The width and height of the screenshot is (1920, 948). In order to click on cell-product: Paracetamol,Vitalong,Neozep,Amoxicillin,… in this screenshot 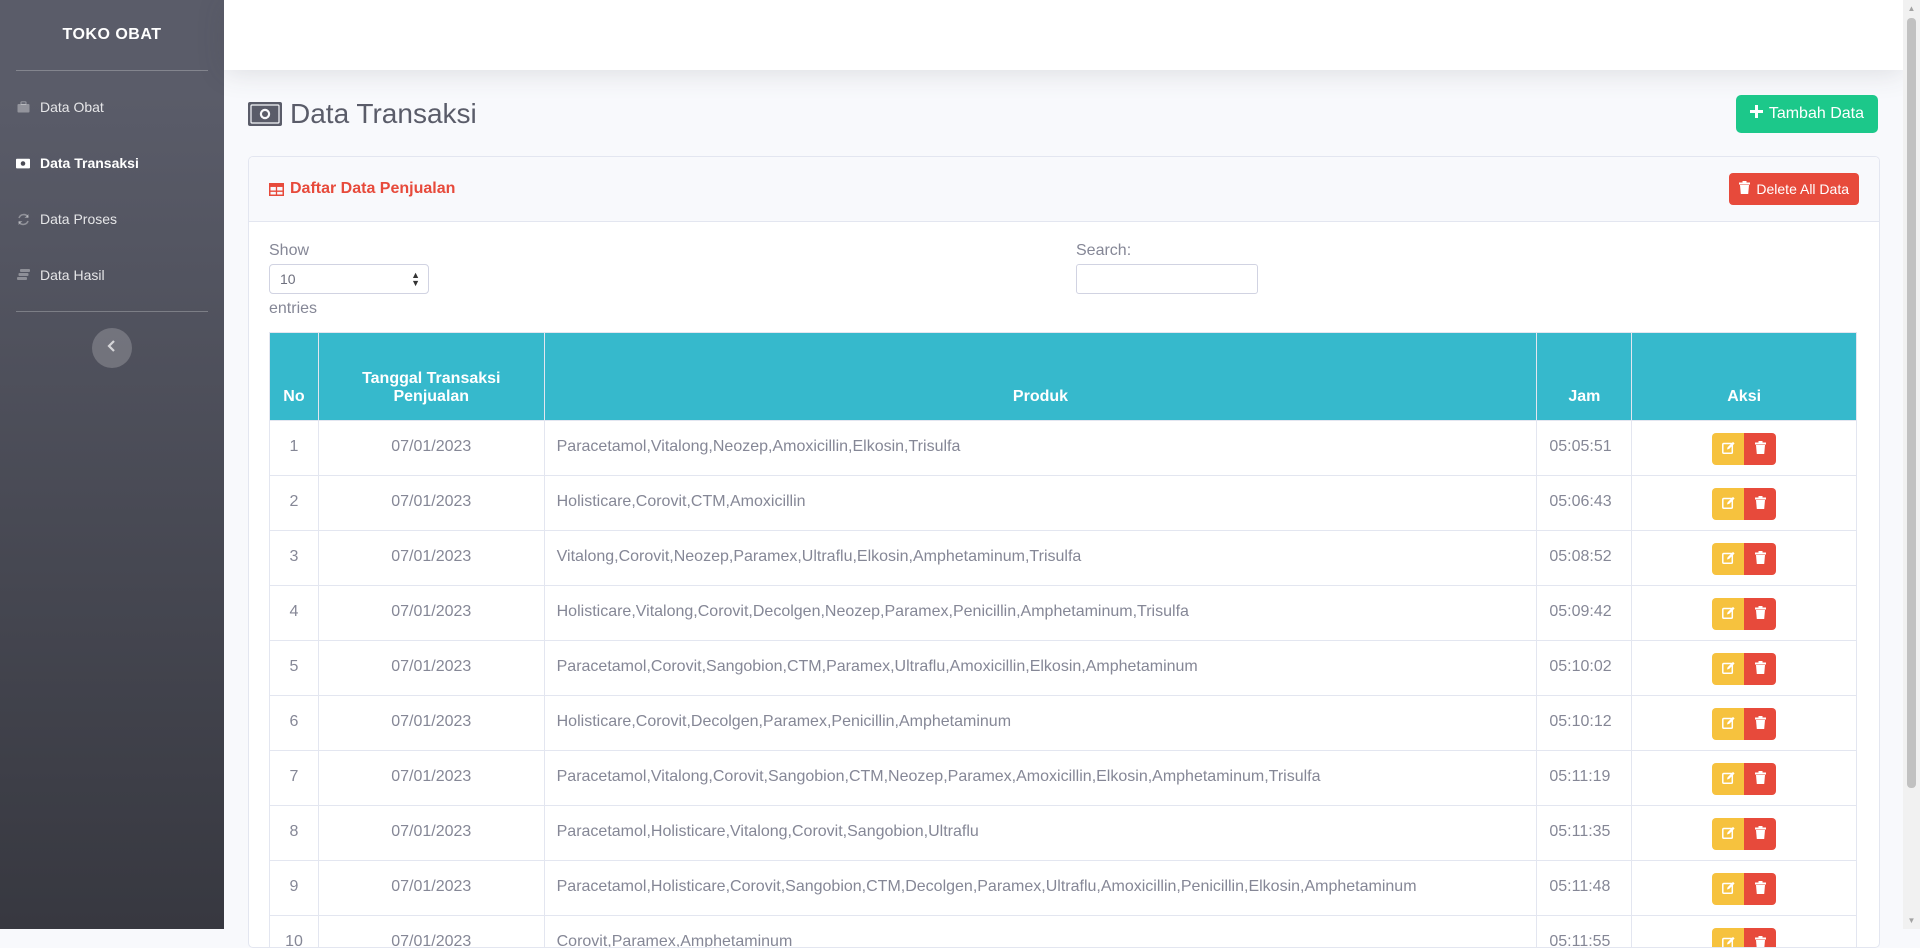, I will do `click(1040, 448)`.